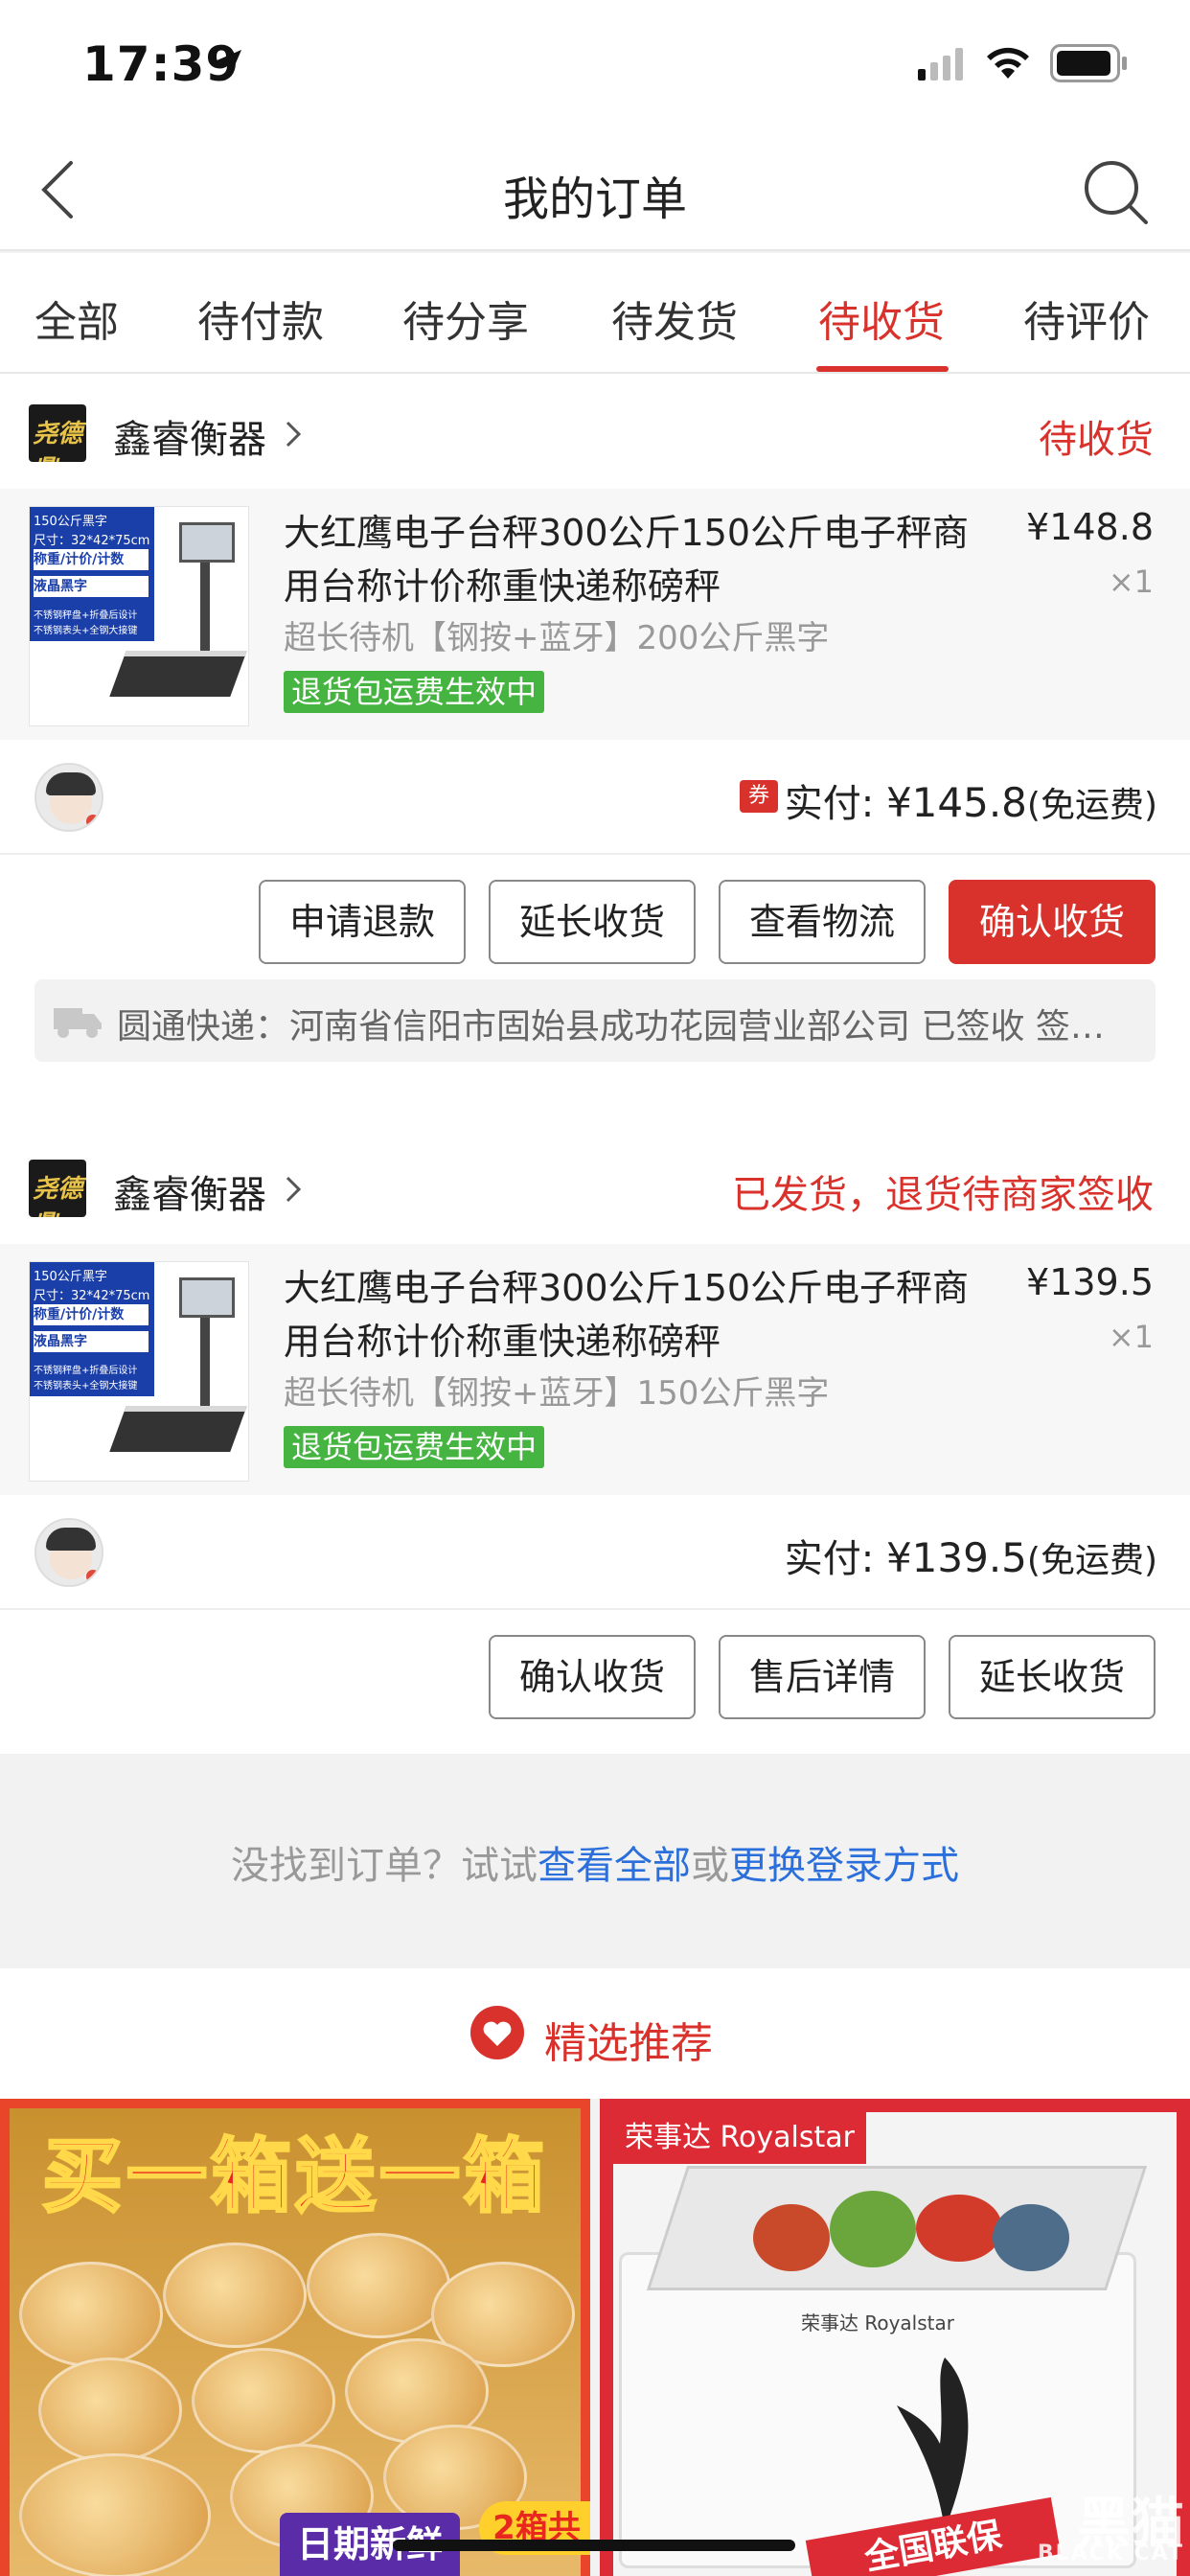 The image size is (1190, 2576). I want to click on paid-amount: 实付: ¥145.8(免运费), so click(971, 802).